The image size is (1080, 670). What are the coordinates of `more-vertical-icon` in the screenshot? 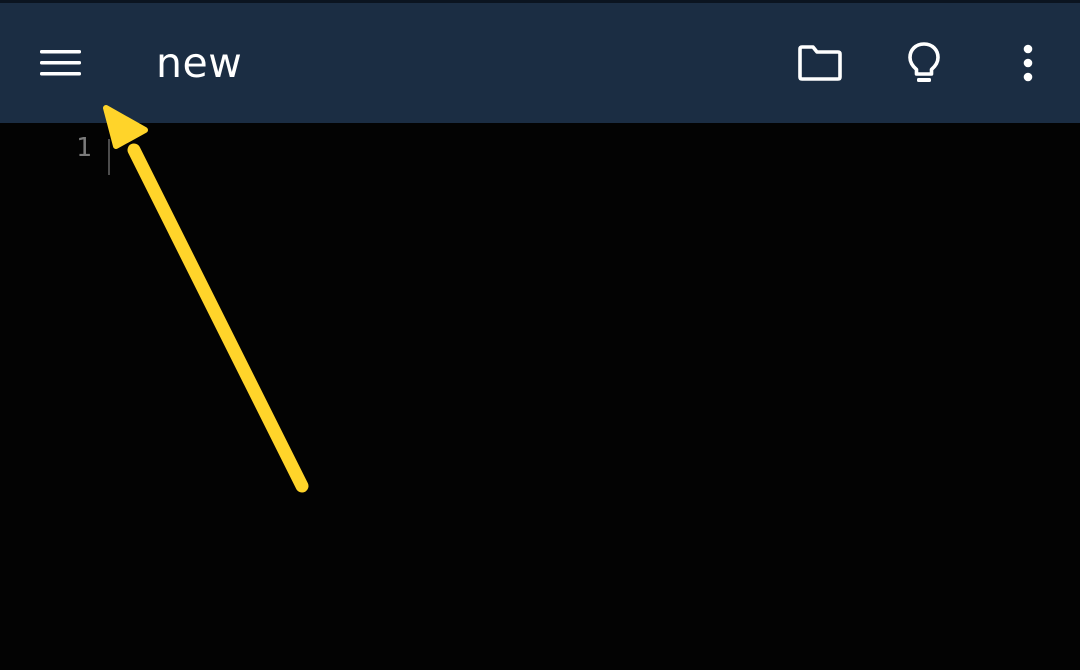 It's located at (1028, 63).